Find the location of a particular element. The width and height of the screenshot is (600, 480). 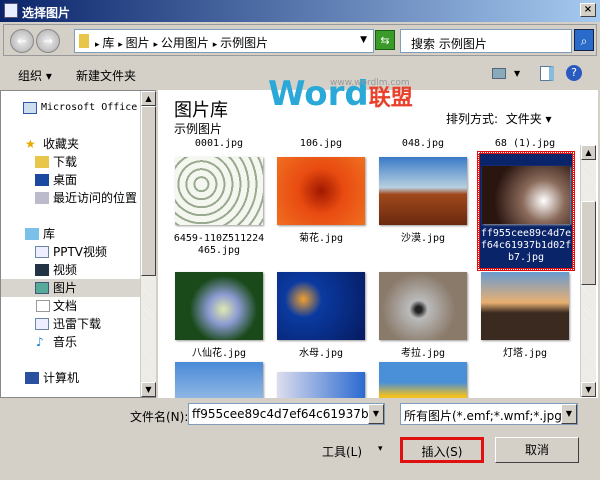

file-item-selected: ff955cee89c4d7ef64c61937b1d02fb7.jpg is located at coordinates (526, 211).